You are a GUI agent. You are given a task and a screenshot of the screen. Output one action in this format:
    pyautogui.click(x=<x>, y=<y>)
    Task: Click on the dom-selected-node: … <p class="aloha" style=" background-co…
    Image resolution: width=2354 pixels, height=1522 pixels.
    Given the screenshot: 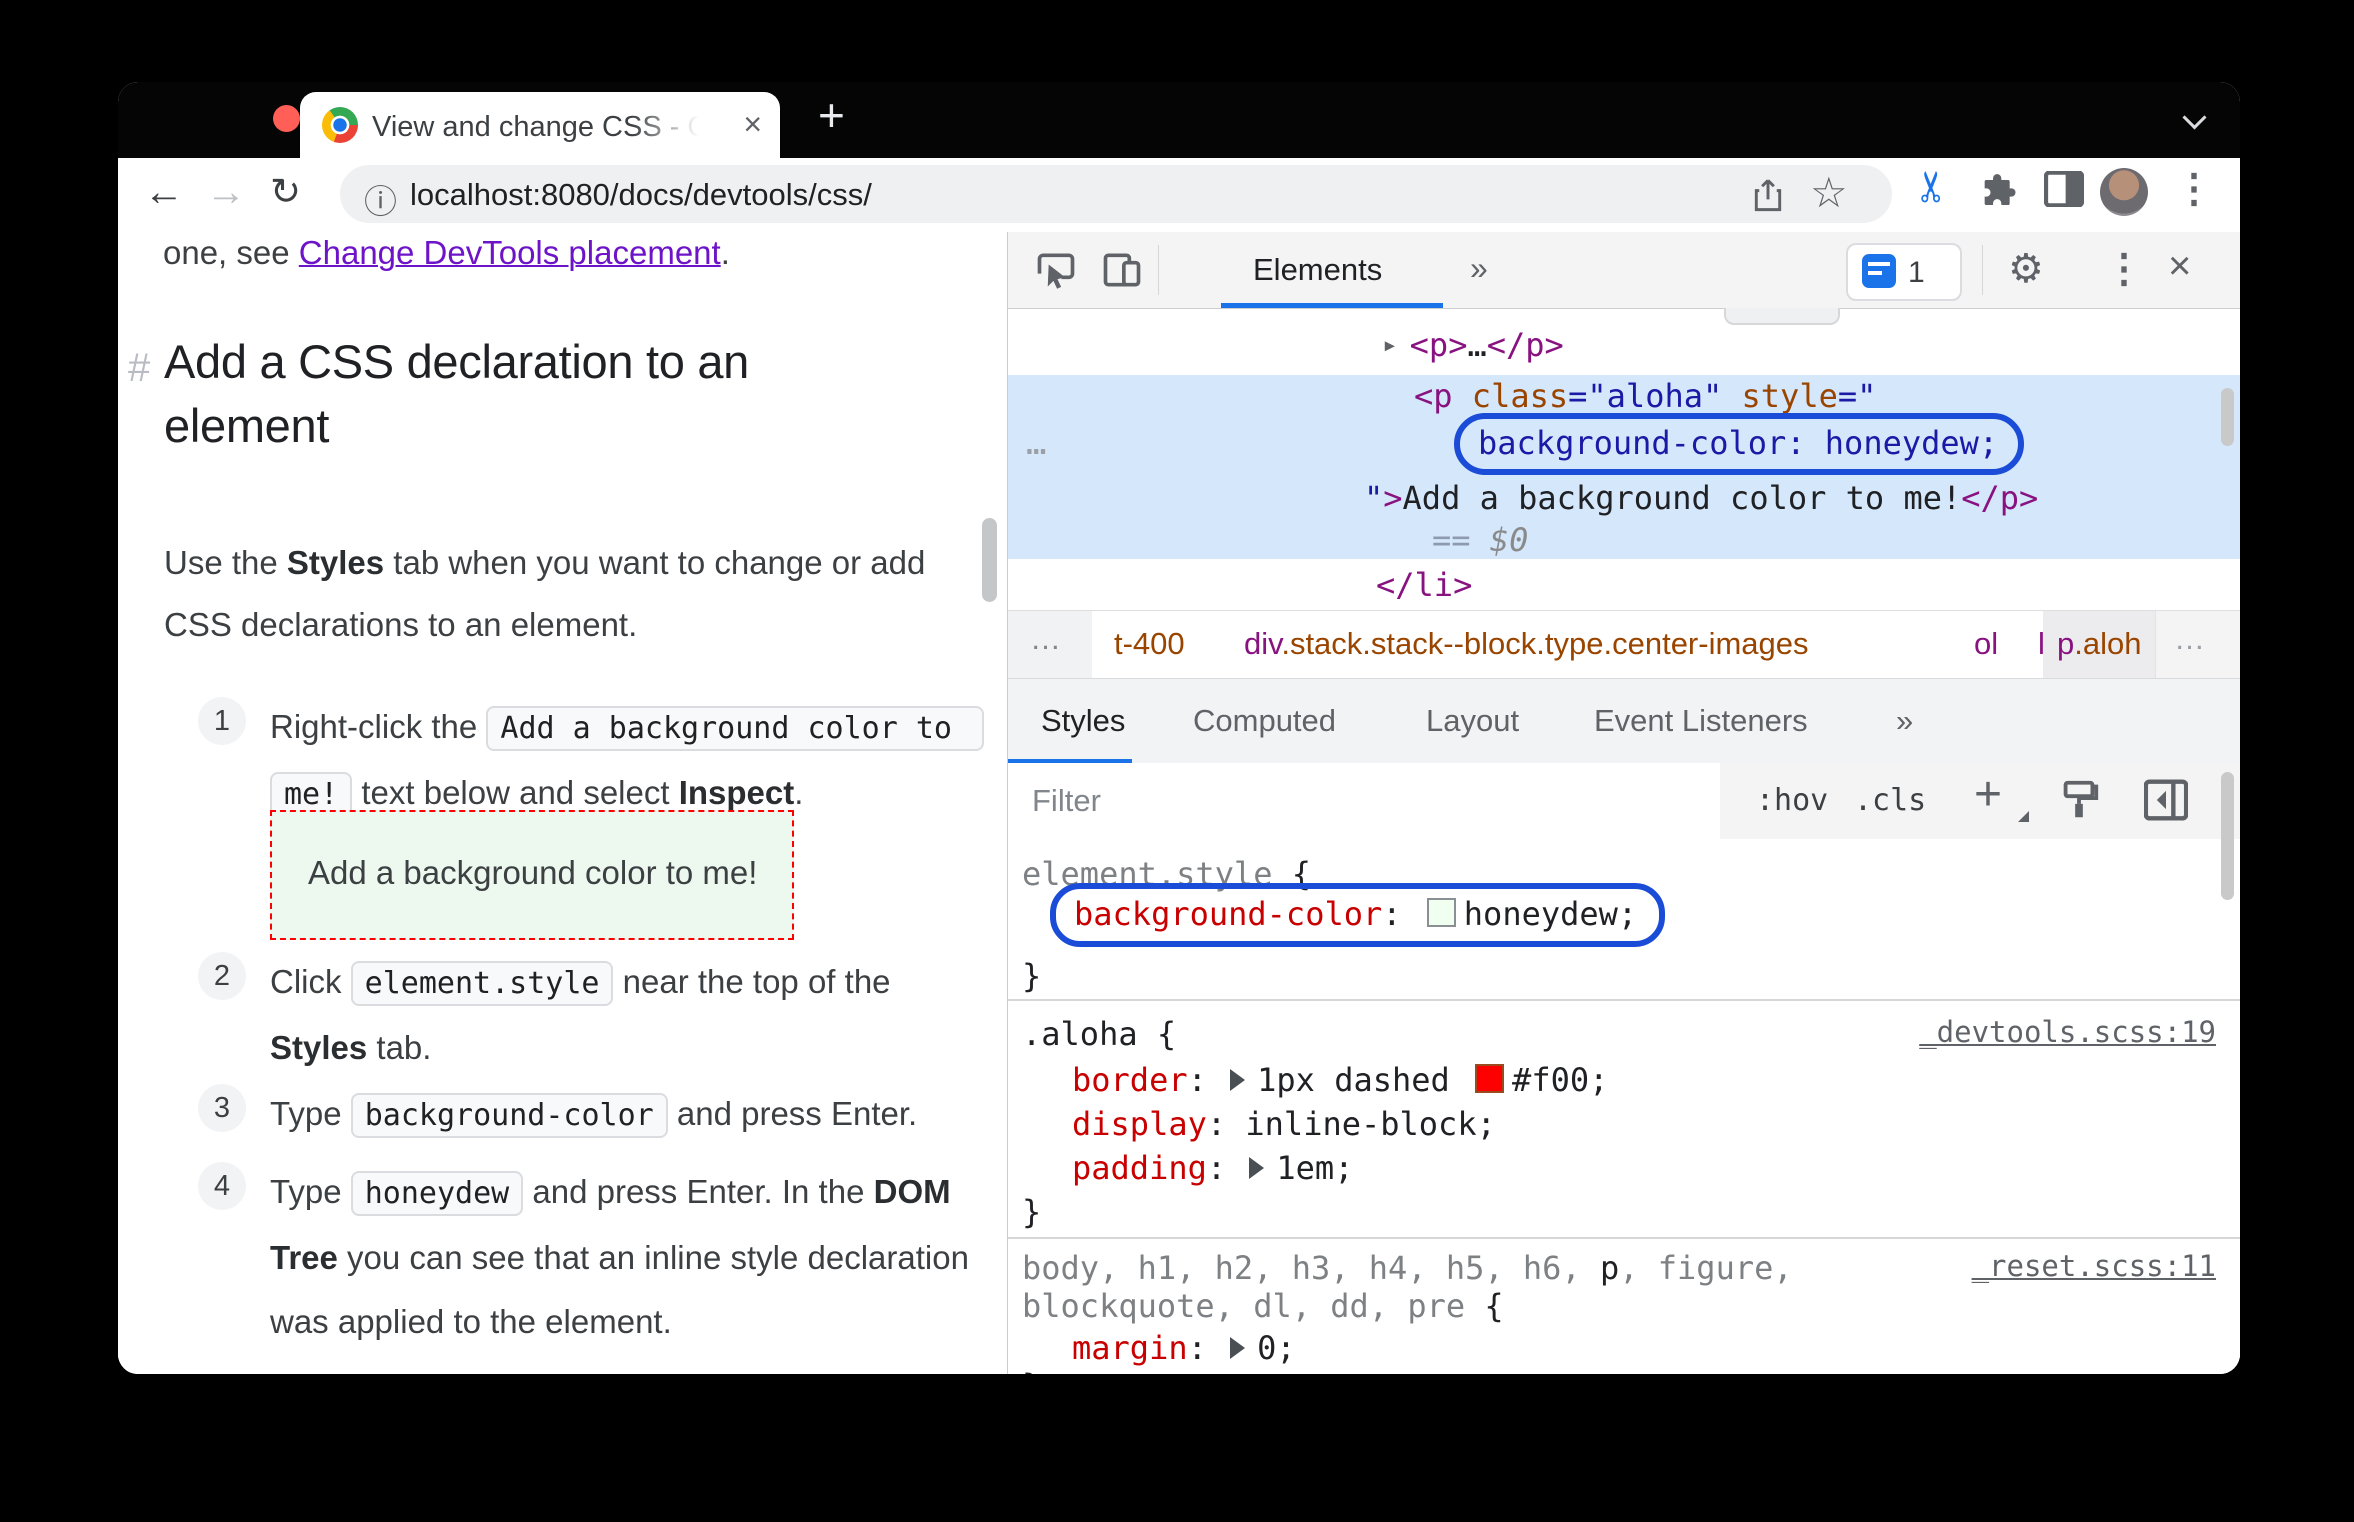 What is the action you would take?
    pyautogui.click(x=1624, y=467)
    